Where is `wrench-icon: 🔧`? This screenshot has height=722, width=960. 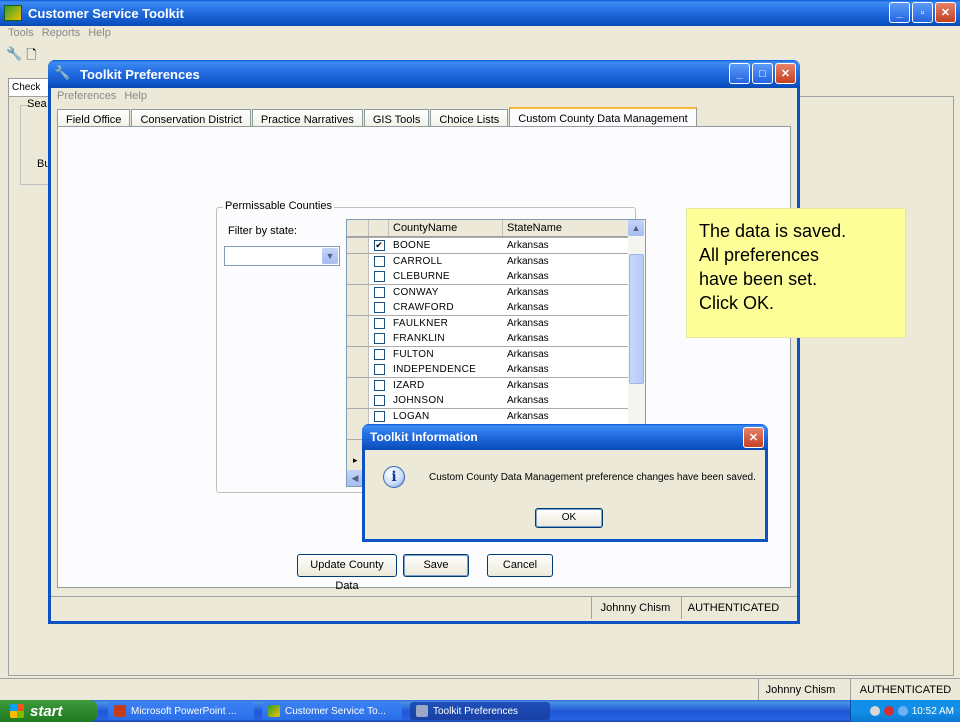 wrench-icon: 🔧 is located at coordinates (14, 57).